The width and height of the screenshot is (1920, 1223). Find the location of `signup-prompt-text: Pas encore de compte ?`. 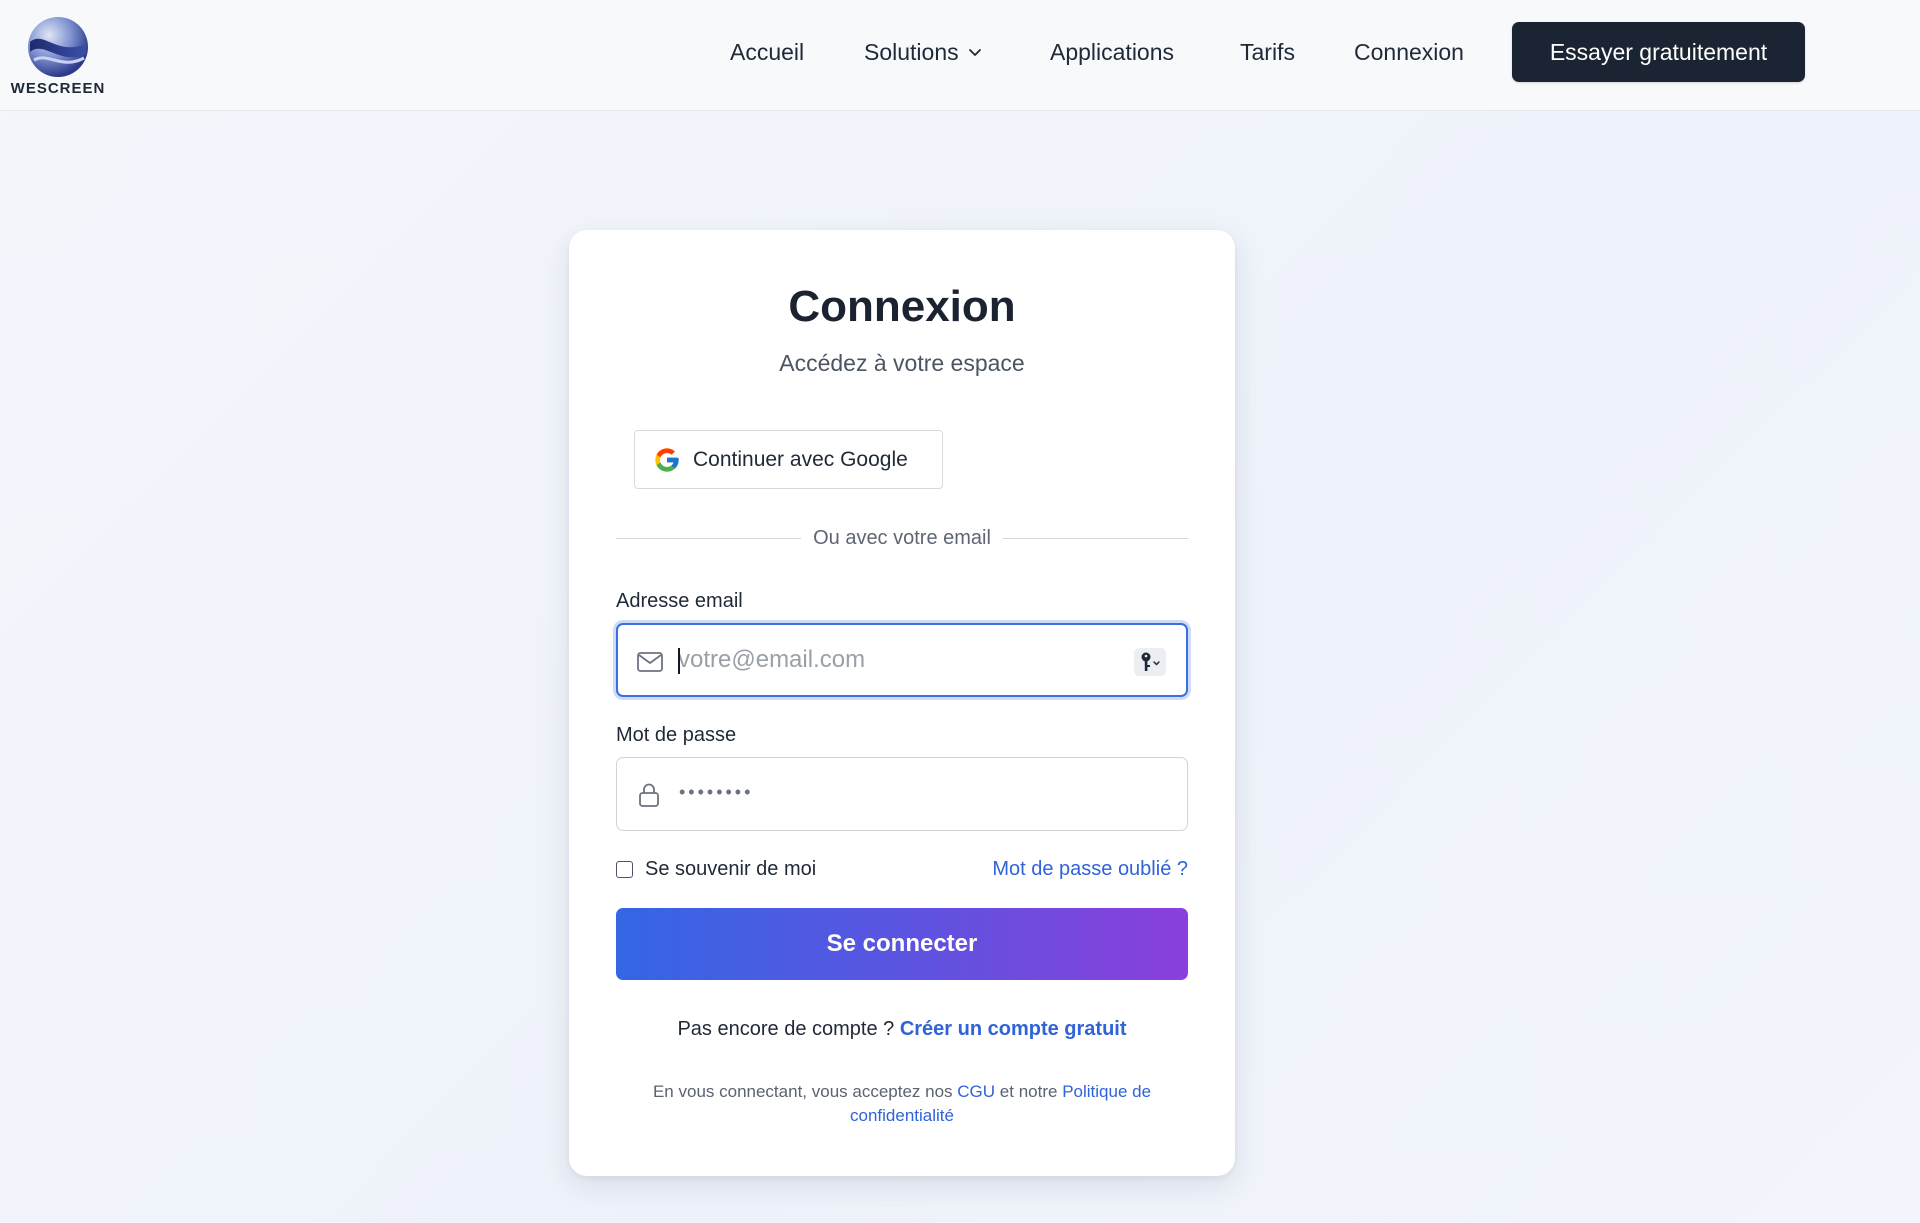

signup-prompt-text: Pas encore de compte ? is located at coordinates (786, 1029).